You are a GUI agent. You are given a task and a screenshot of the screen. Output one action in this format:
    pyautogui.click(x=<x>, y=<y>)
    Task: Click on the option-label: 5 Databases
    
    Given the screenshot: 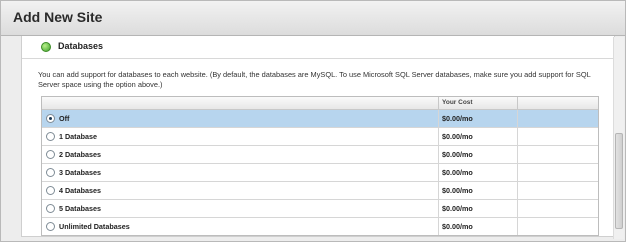 What is the action you would take?
    pyautogui.click(x=80, y=208)
    